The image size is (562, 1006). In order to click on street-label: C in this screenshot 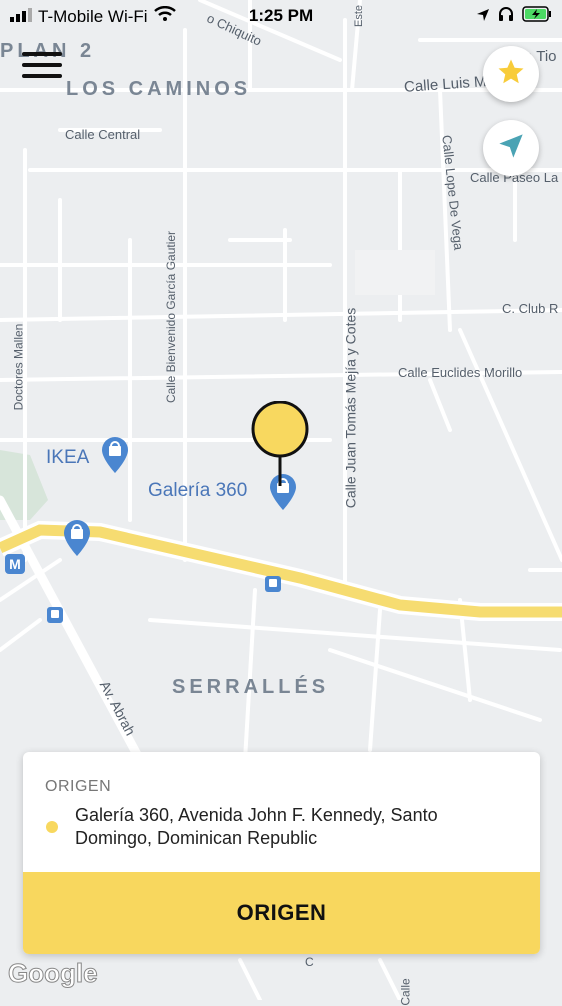, I will do `click(309, 962)`.